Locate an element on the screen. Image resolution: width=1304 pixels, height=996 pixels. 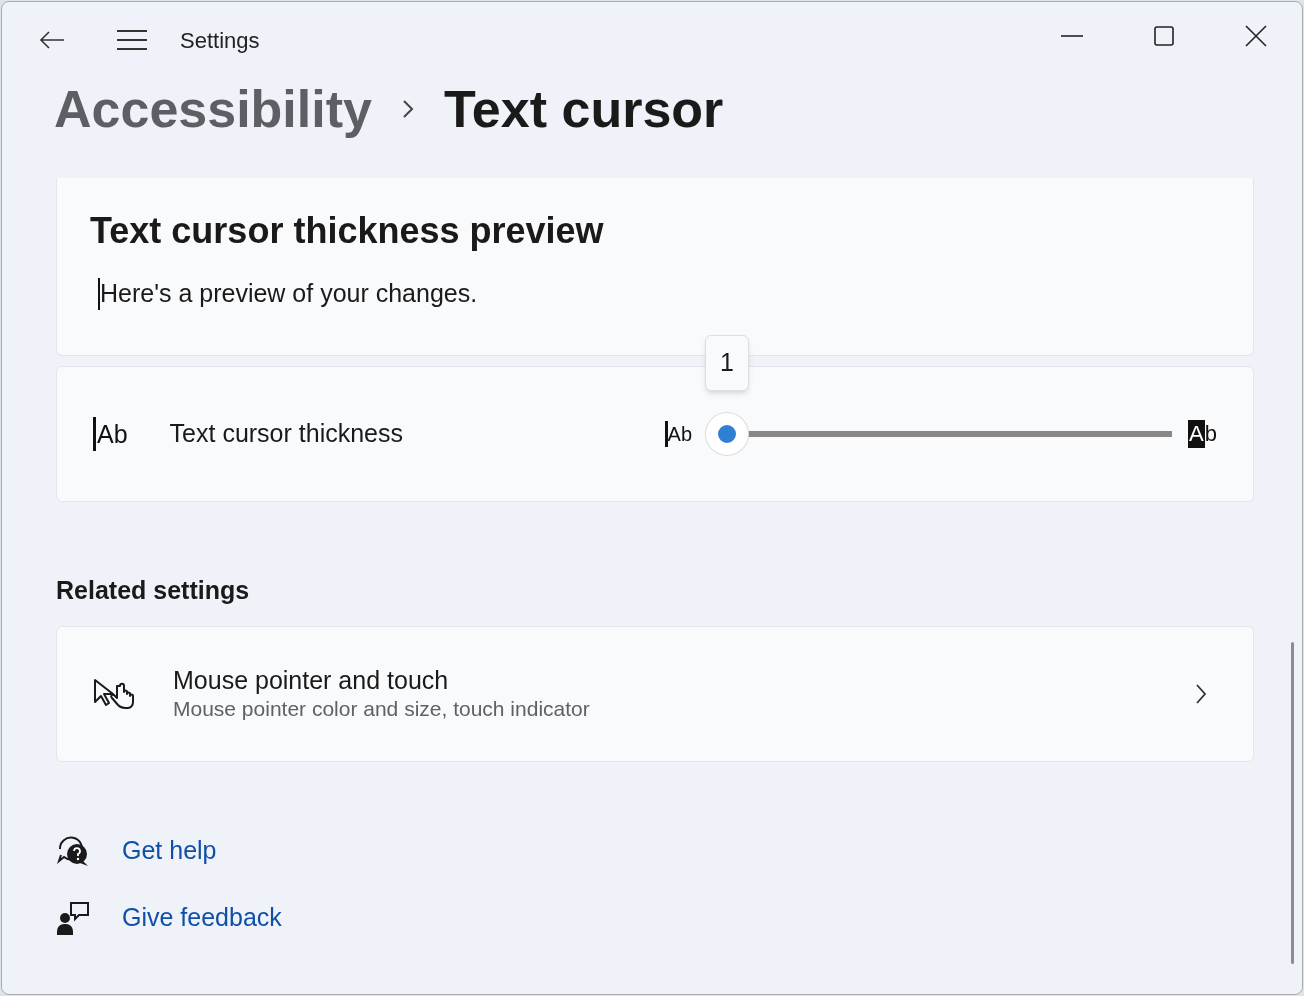
help-link: Give feedback is located at coordinates (202, 918).